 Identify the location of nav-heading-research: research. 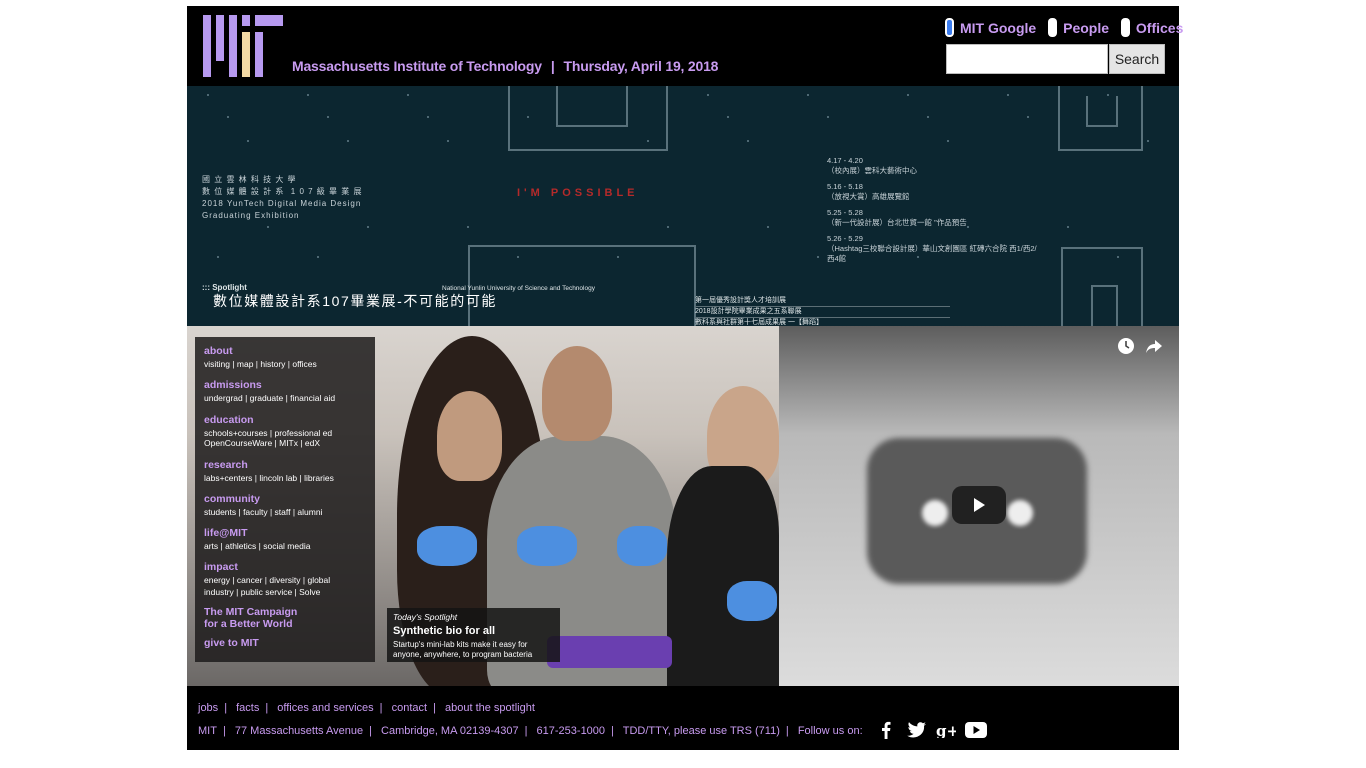
(226, 465).